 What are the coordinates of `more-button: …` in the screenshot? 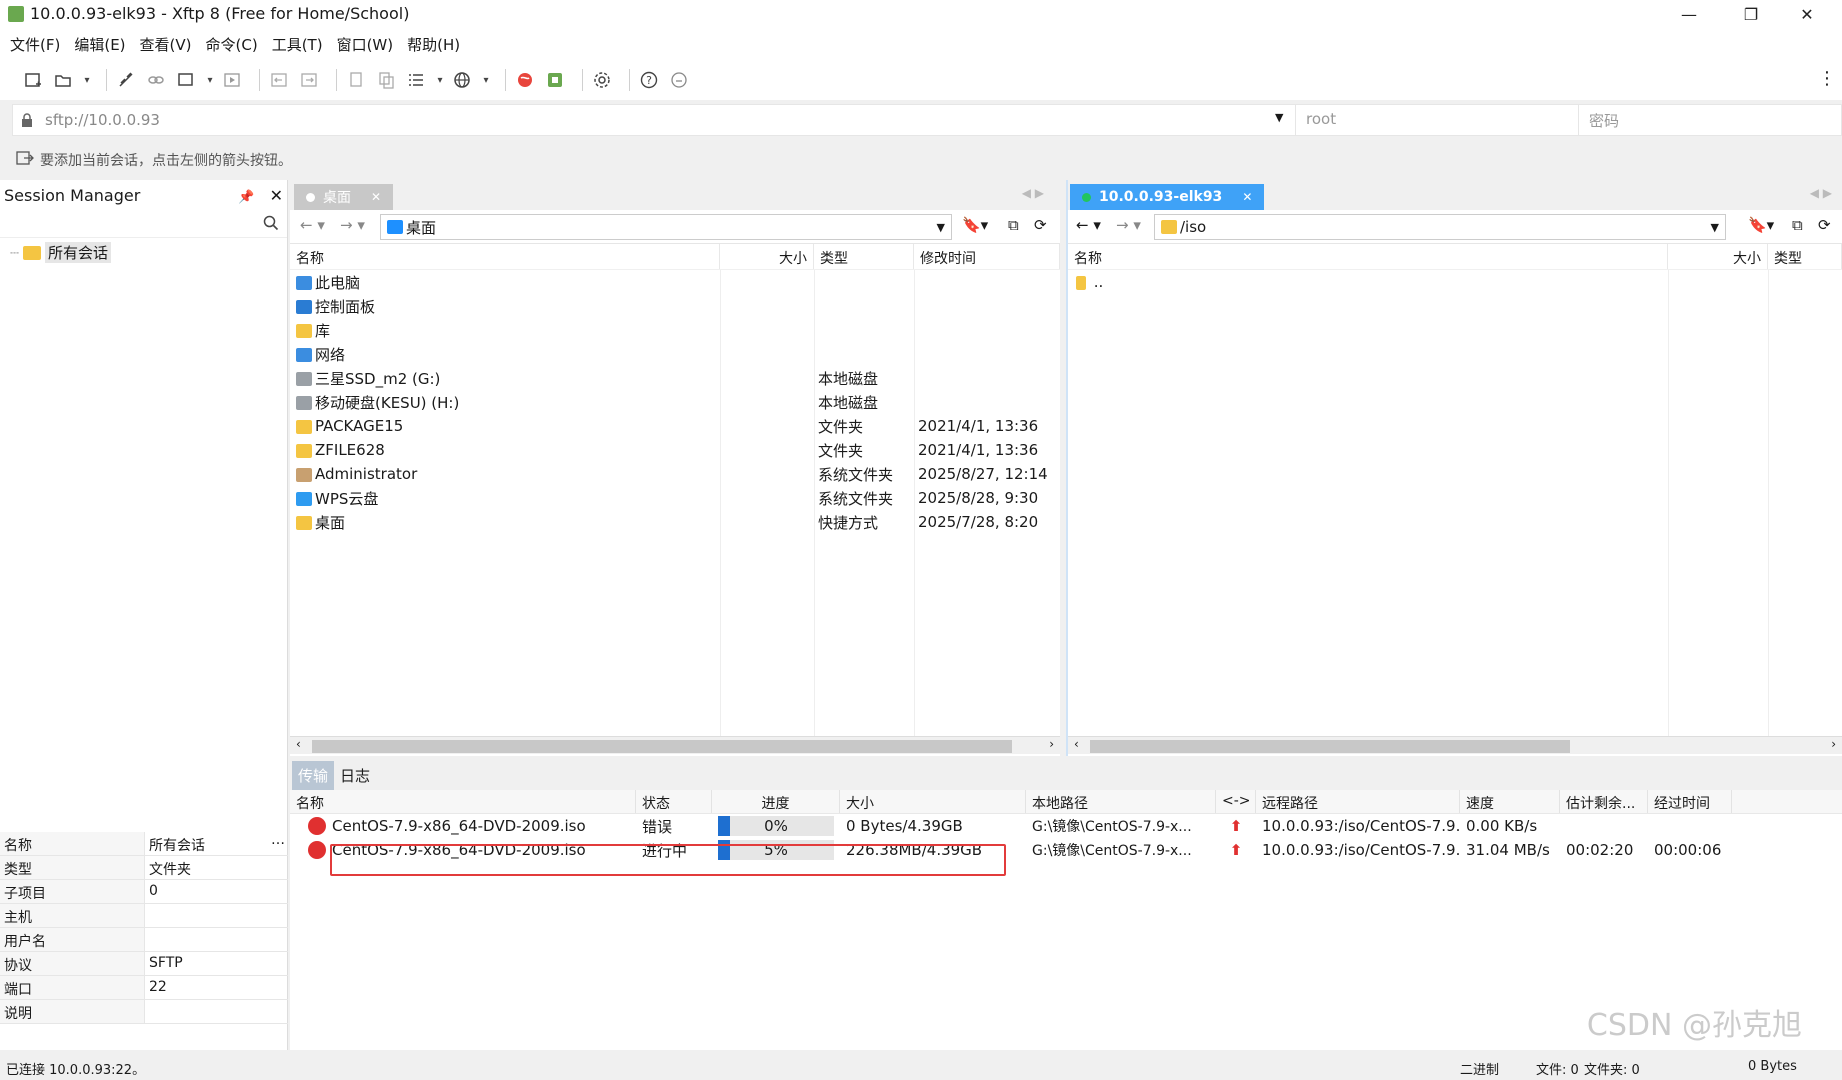 It's located at (278, 843).